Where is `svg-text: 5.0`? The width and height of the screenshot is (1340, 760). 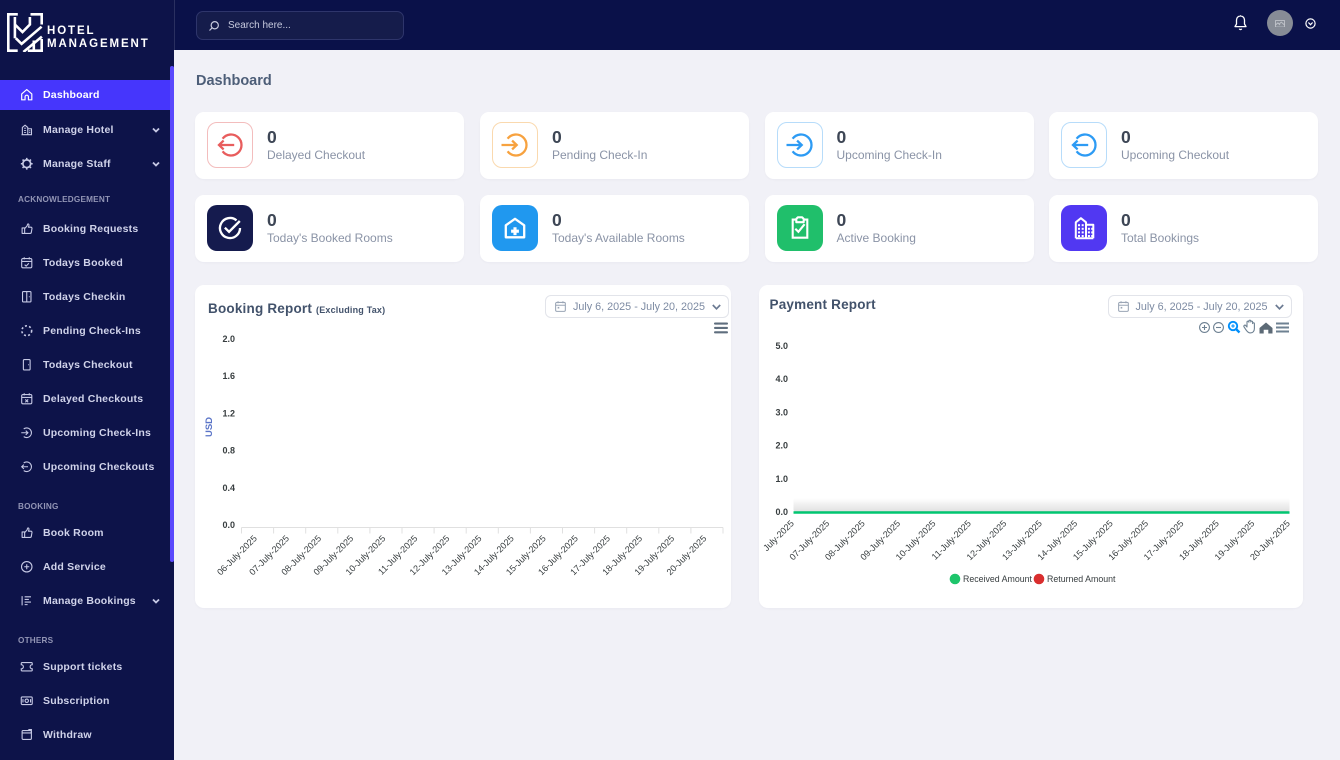 svg-text: 5.0 is located at coordinates (781, 346).